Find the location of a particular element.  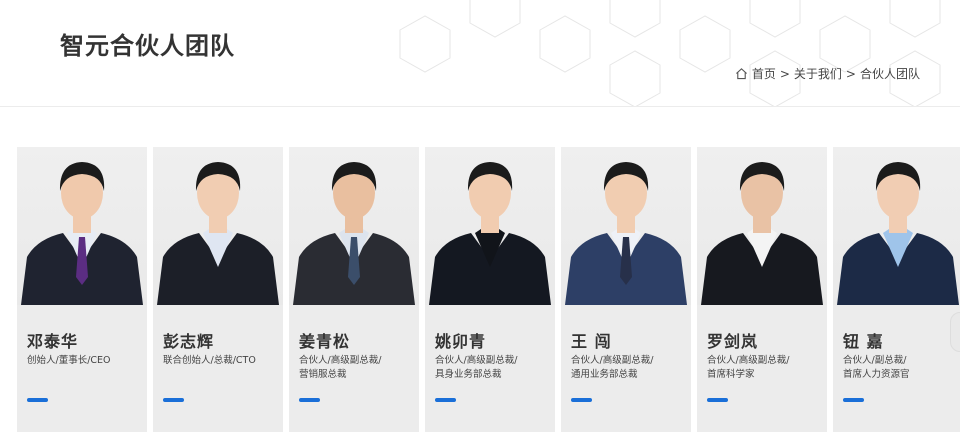

partner-card-6: 罗剑岚 合伙人/高级副总裁/首席科学家 is located at coordinates (762, 289).